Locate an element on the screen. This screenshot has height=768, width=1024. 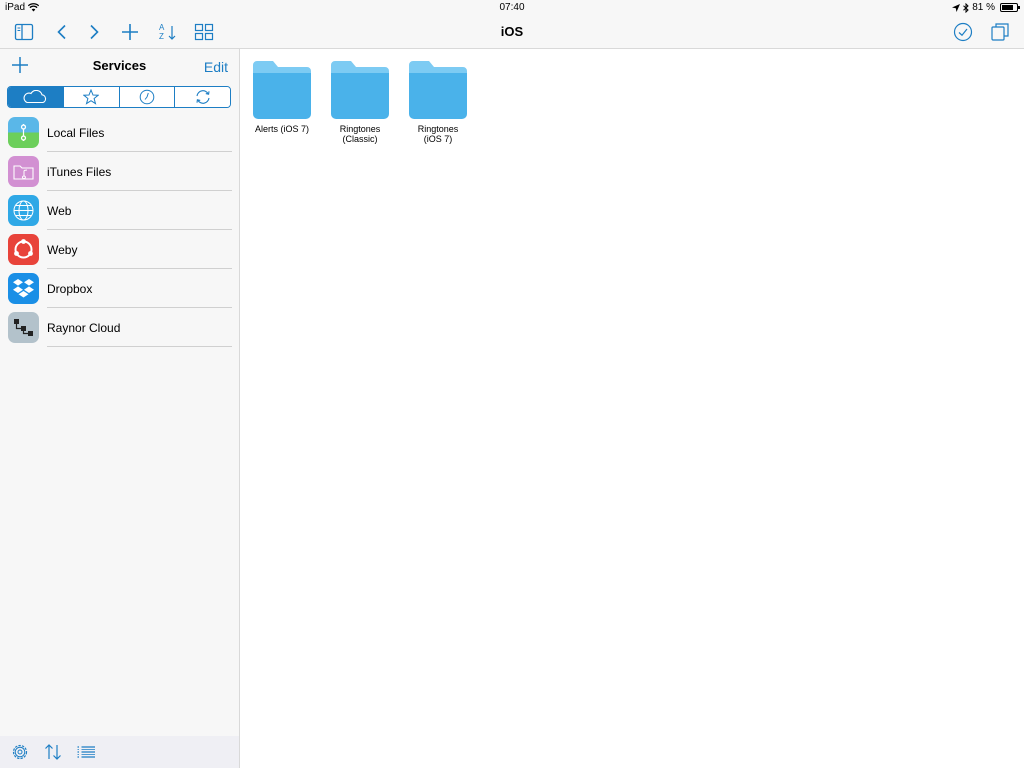
sidebar-toggle-icon is located at coordinates (24, 32).